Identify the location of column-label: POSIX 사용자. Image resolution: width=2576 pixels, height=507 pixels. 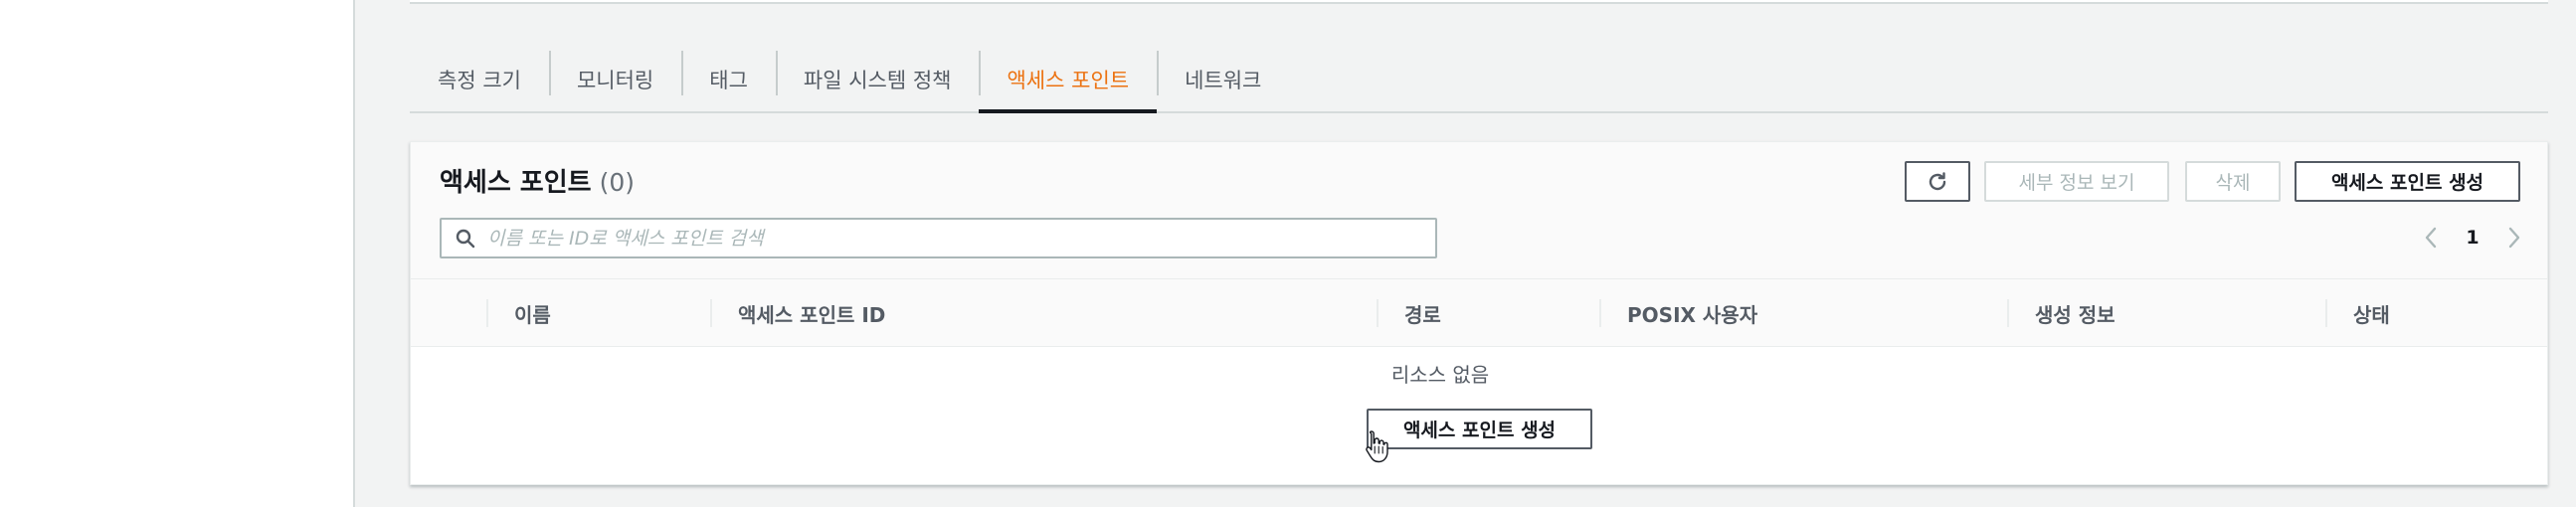
(1692, 315).